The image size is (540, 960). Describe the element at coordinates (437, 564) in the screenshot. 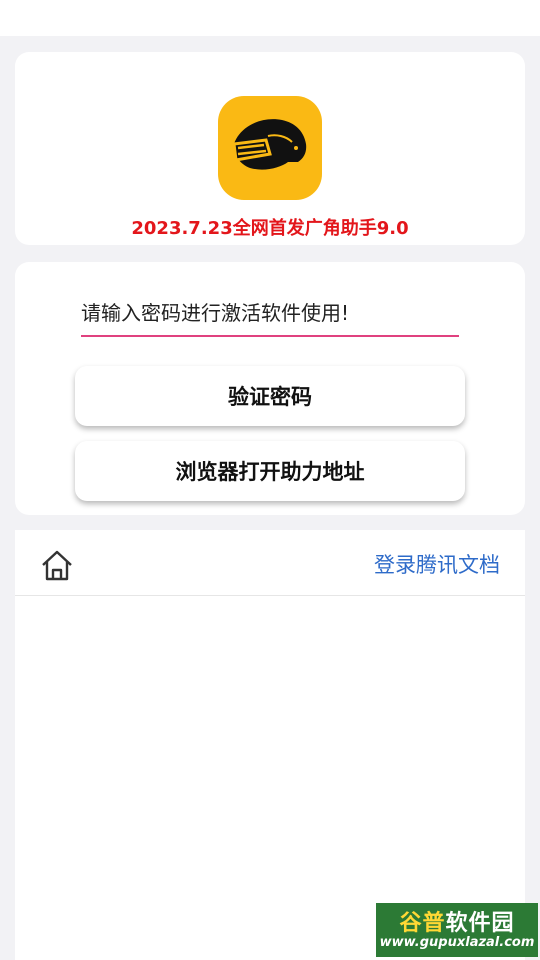

I see `login-tencent-docs-link: 登录腾讯文档` at that location.